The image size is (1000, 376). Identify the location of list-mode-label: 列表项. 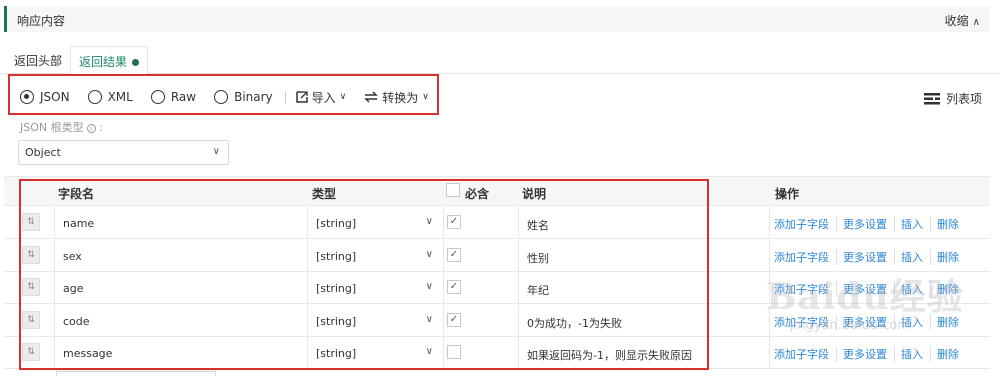
(963, 99).